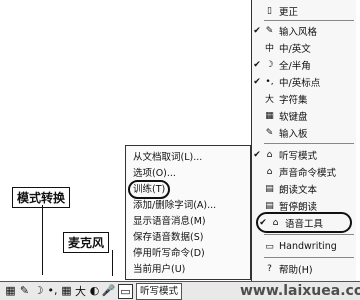  Describe the element at coordinates (159, 269) in the screenshot. I see `menu-item-current-user: 当前用户(U)` at that location.